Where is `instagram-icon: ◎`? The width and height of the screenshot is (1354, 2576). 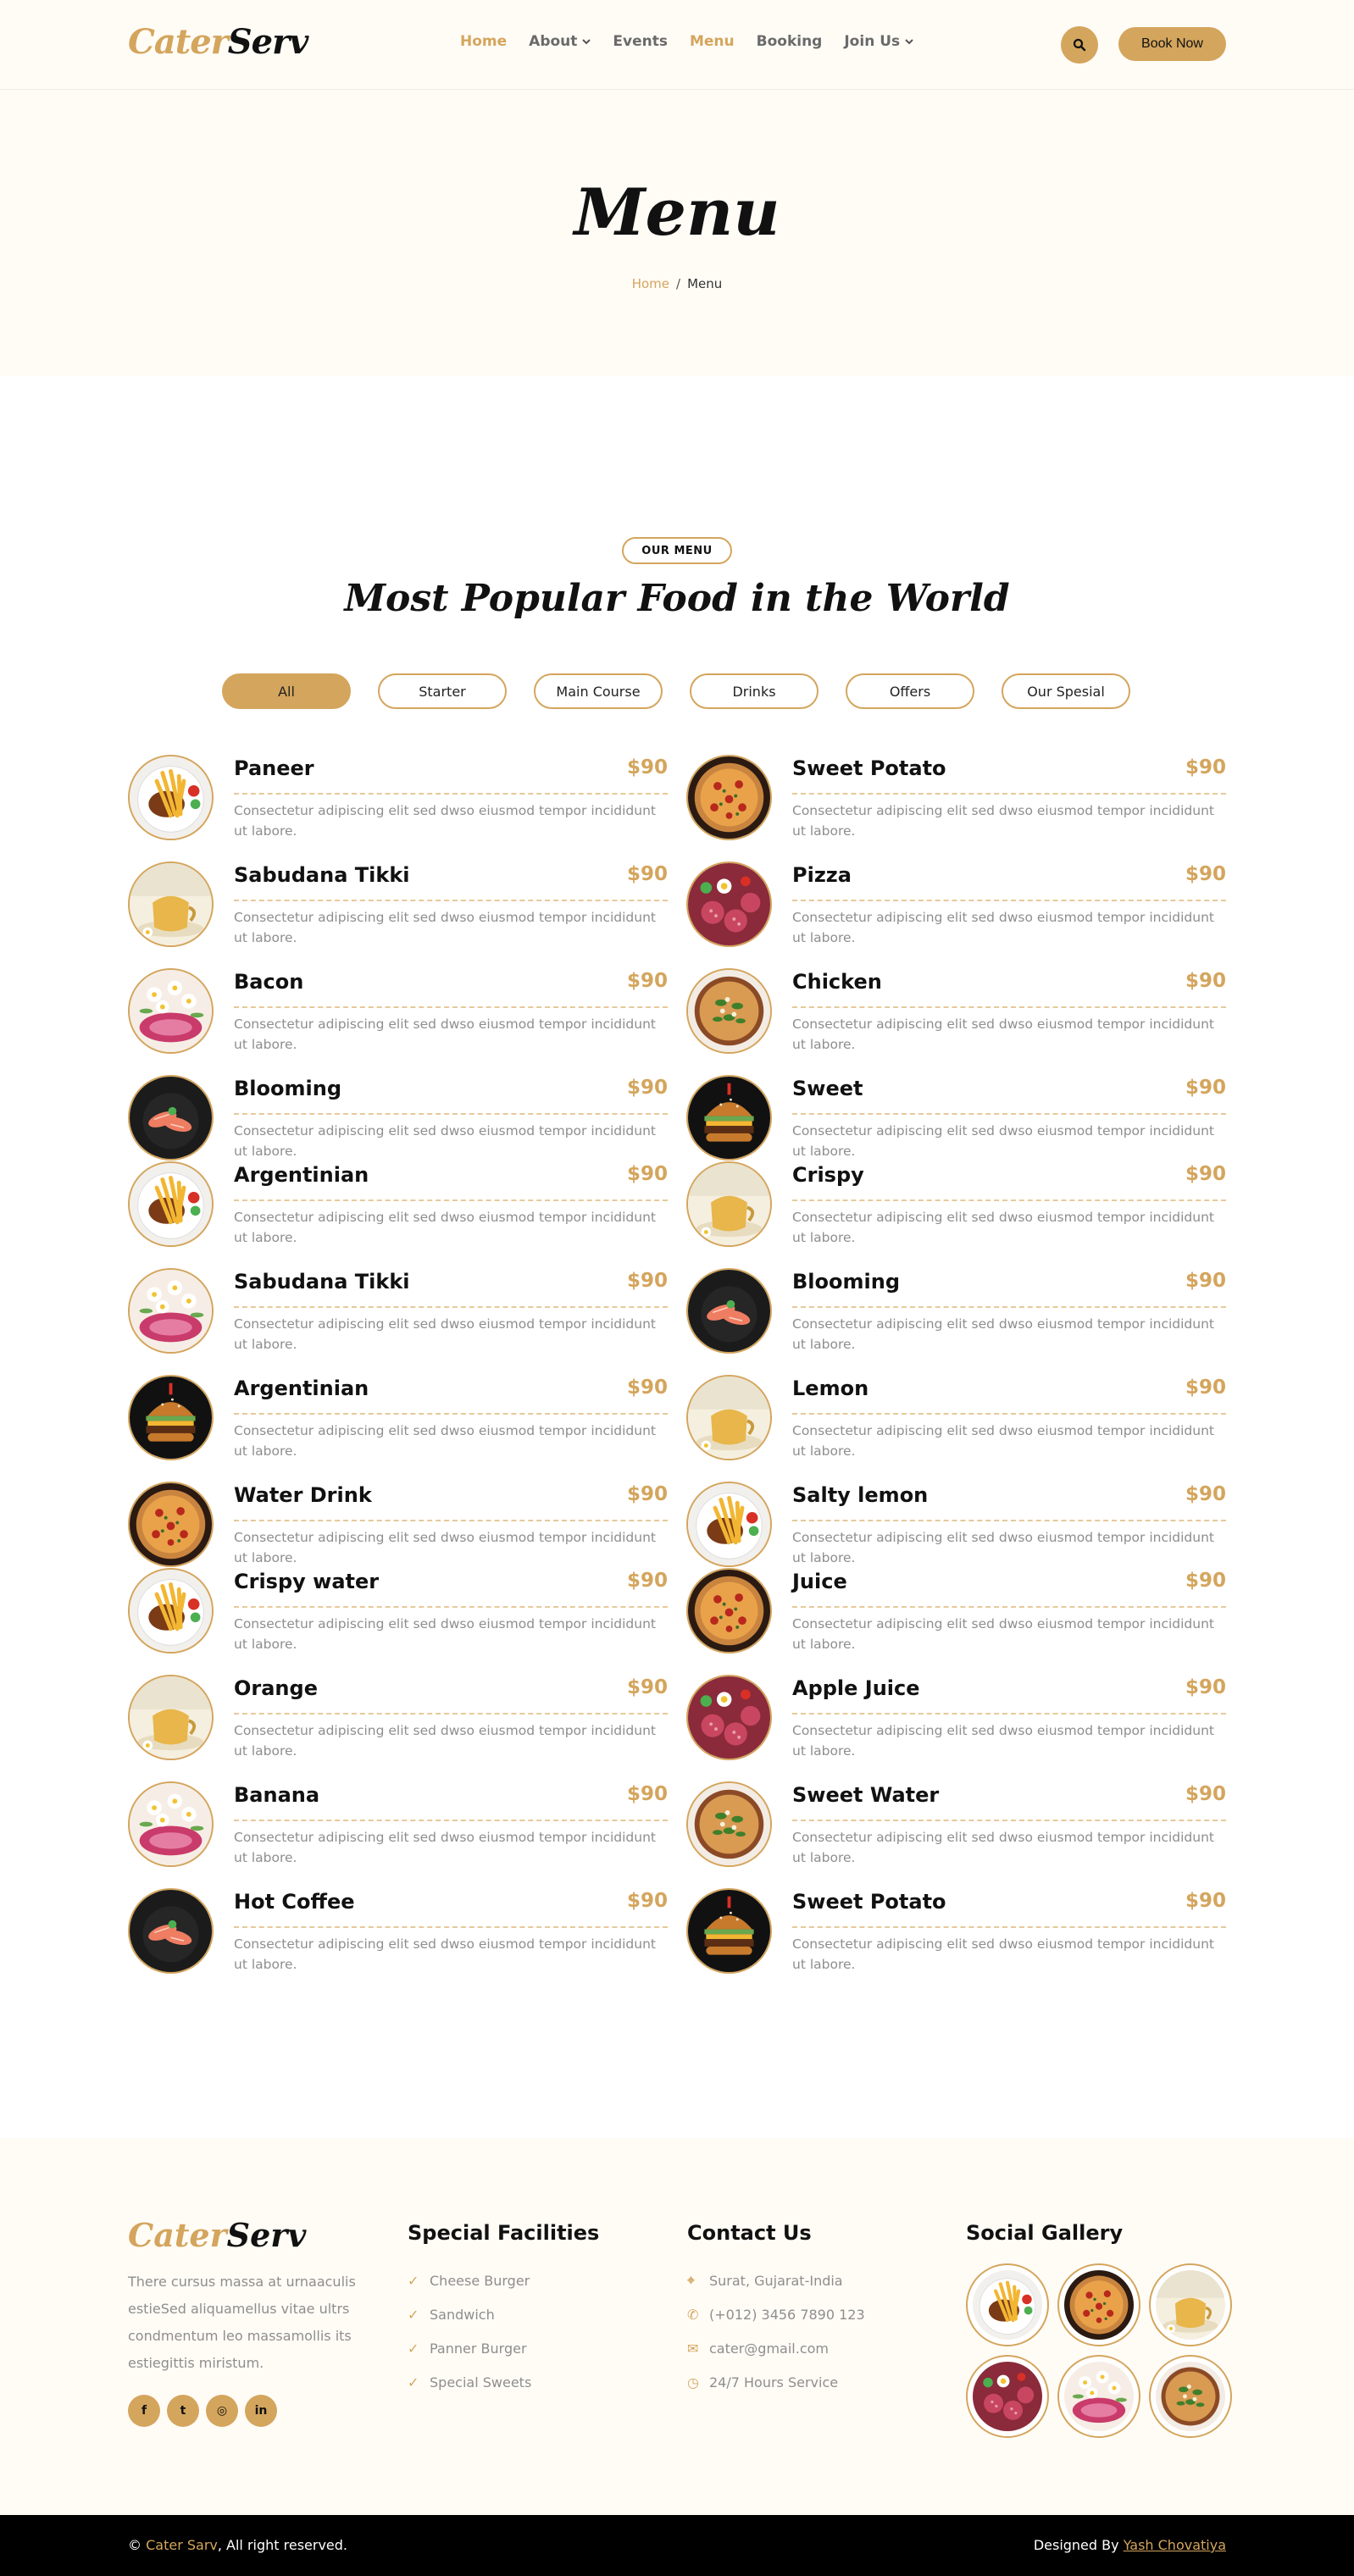
instagram-icon: ◎ is located at coordinates (222, 2411).